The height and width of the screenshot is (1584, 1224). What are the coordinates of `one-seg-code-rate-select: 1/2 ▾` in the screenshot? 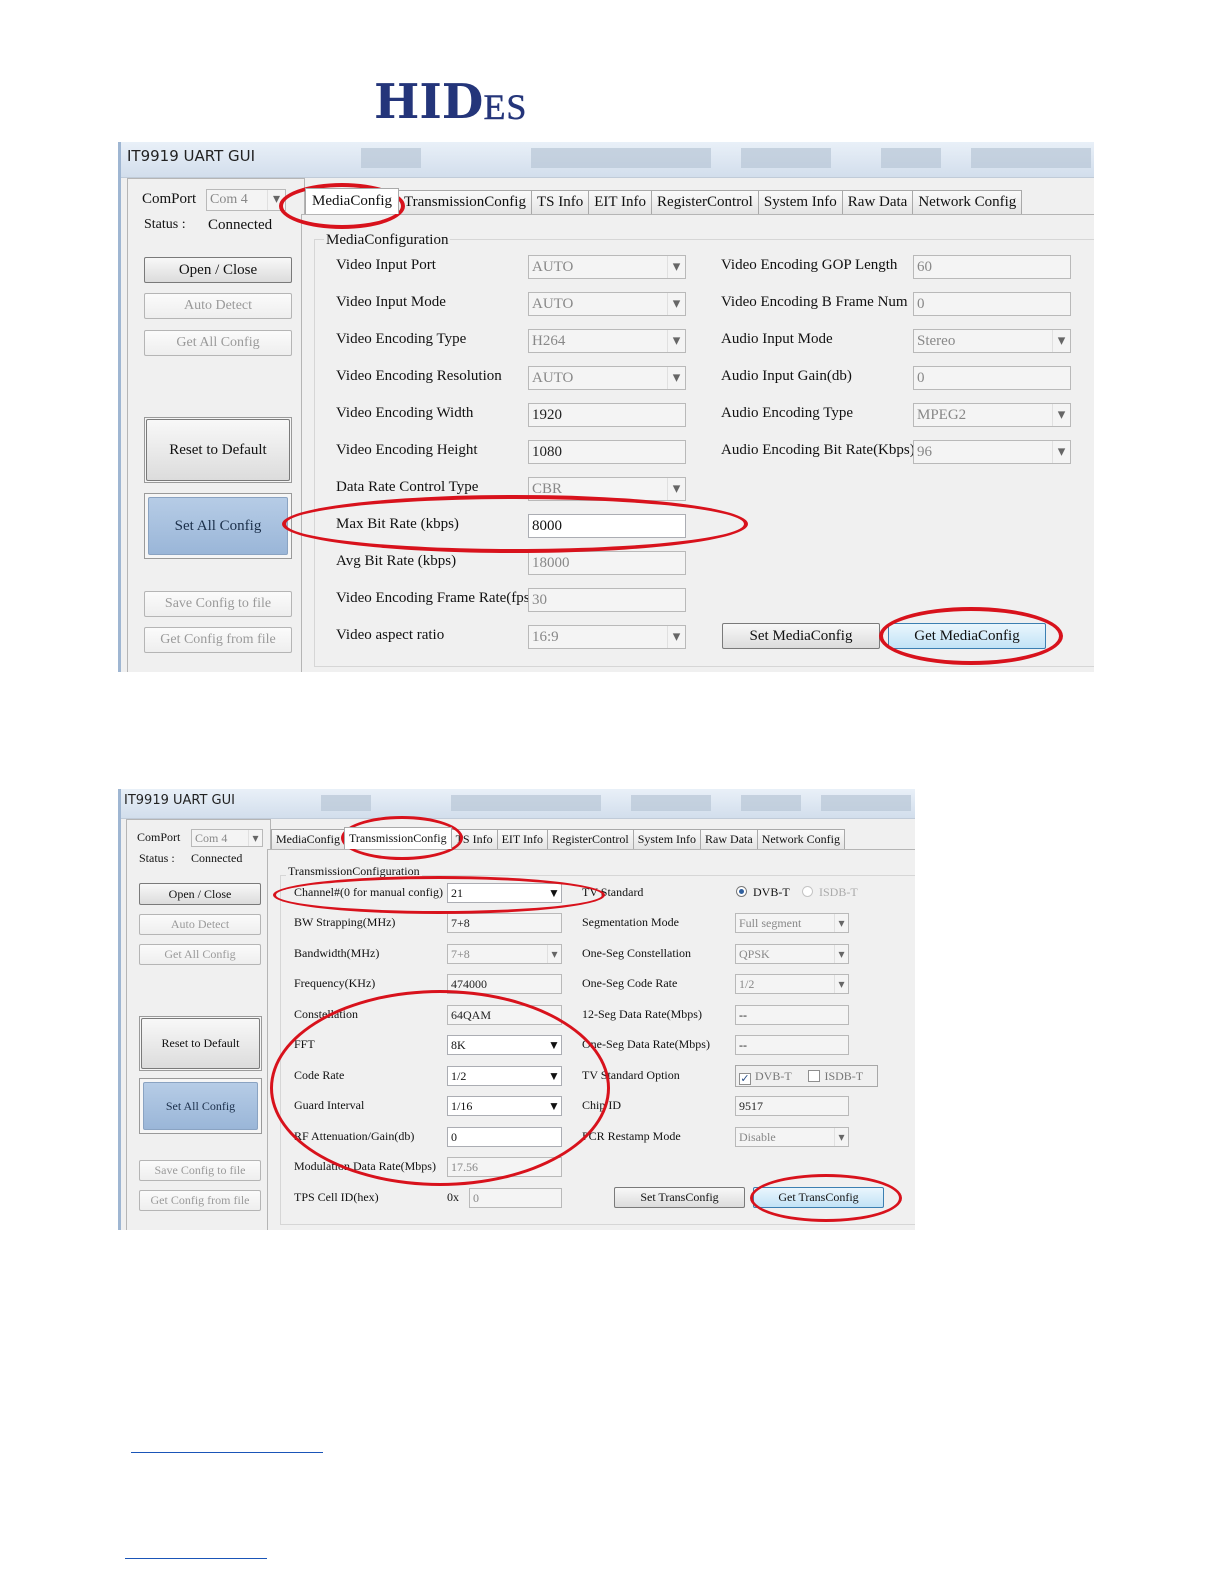 It's located at (792, 984).